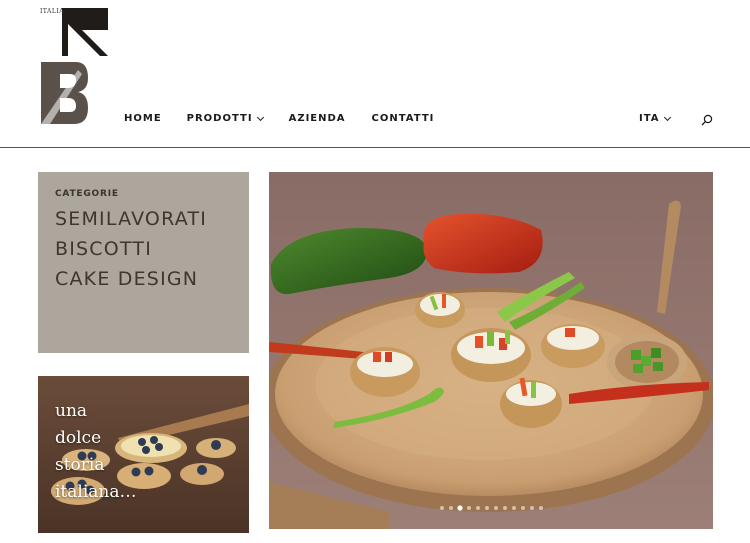 This screenshot has width=750, height=543. I want to click on main-nav: HOME PRODOTTI AZIENDA CONTATTI, so click(279, 118).